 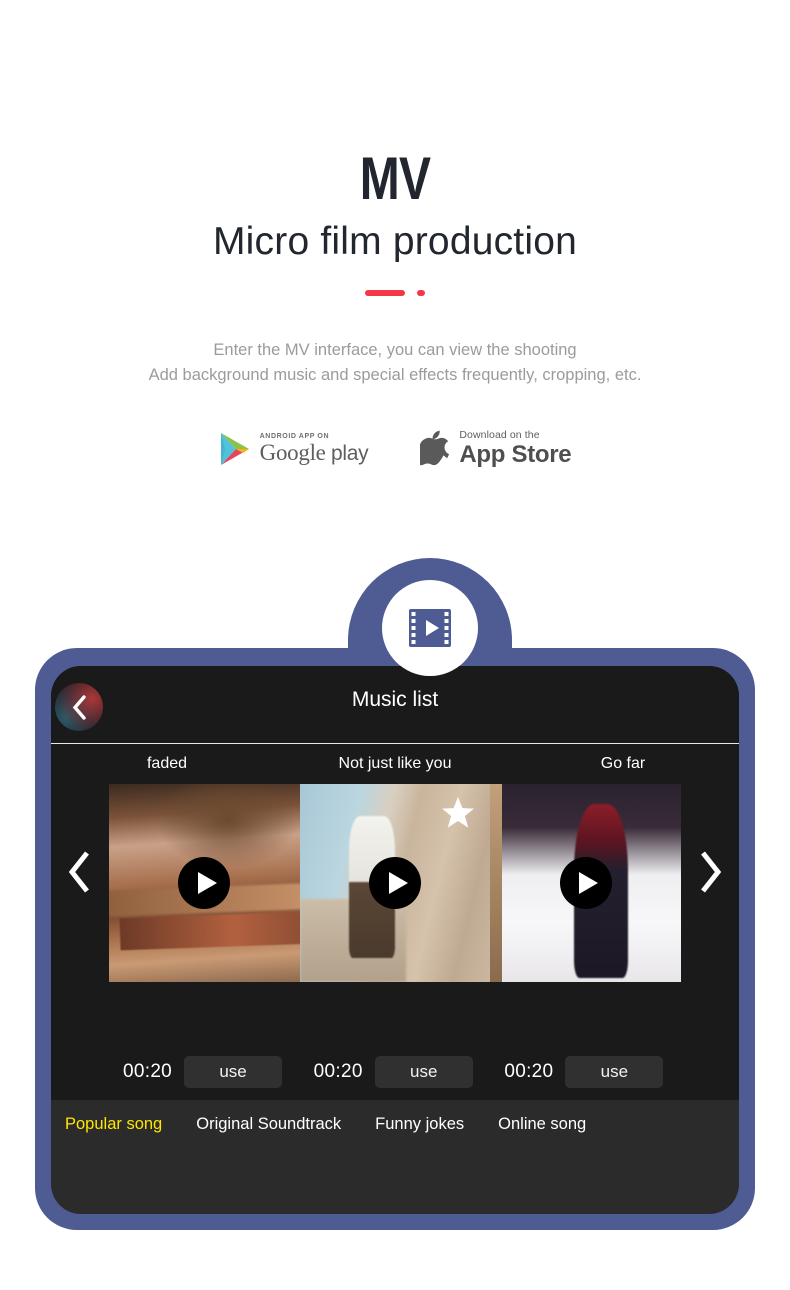 I want to click on page-title: MV, so click(x=395, y=178).